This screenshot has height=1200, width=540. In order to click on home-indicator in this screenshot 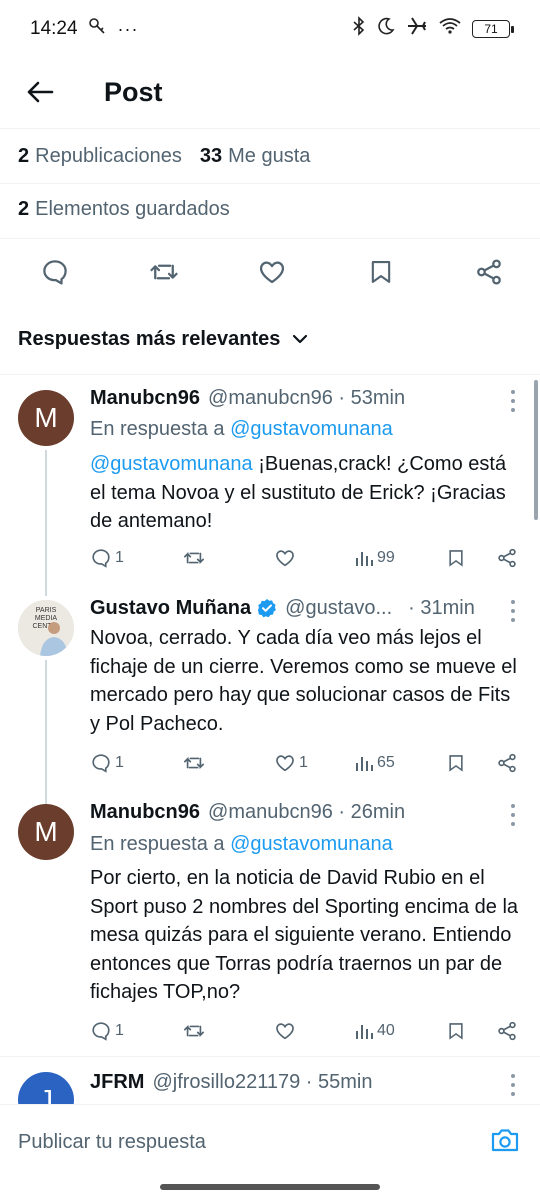, I will do `click(270, 1187)`.